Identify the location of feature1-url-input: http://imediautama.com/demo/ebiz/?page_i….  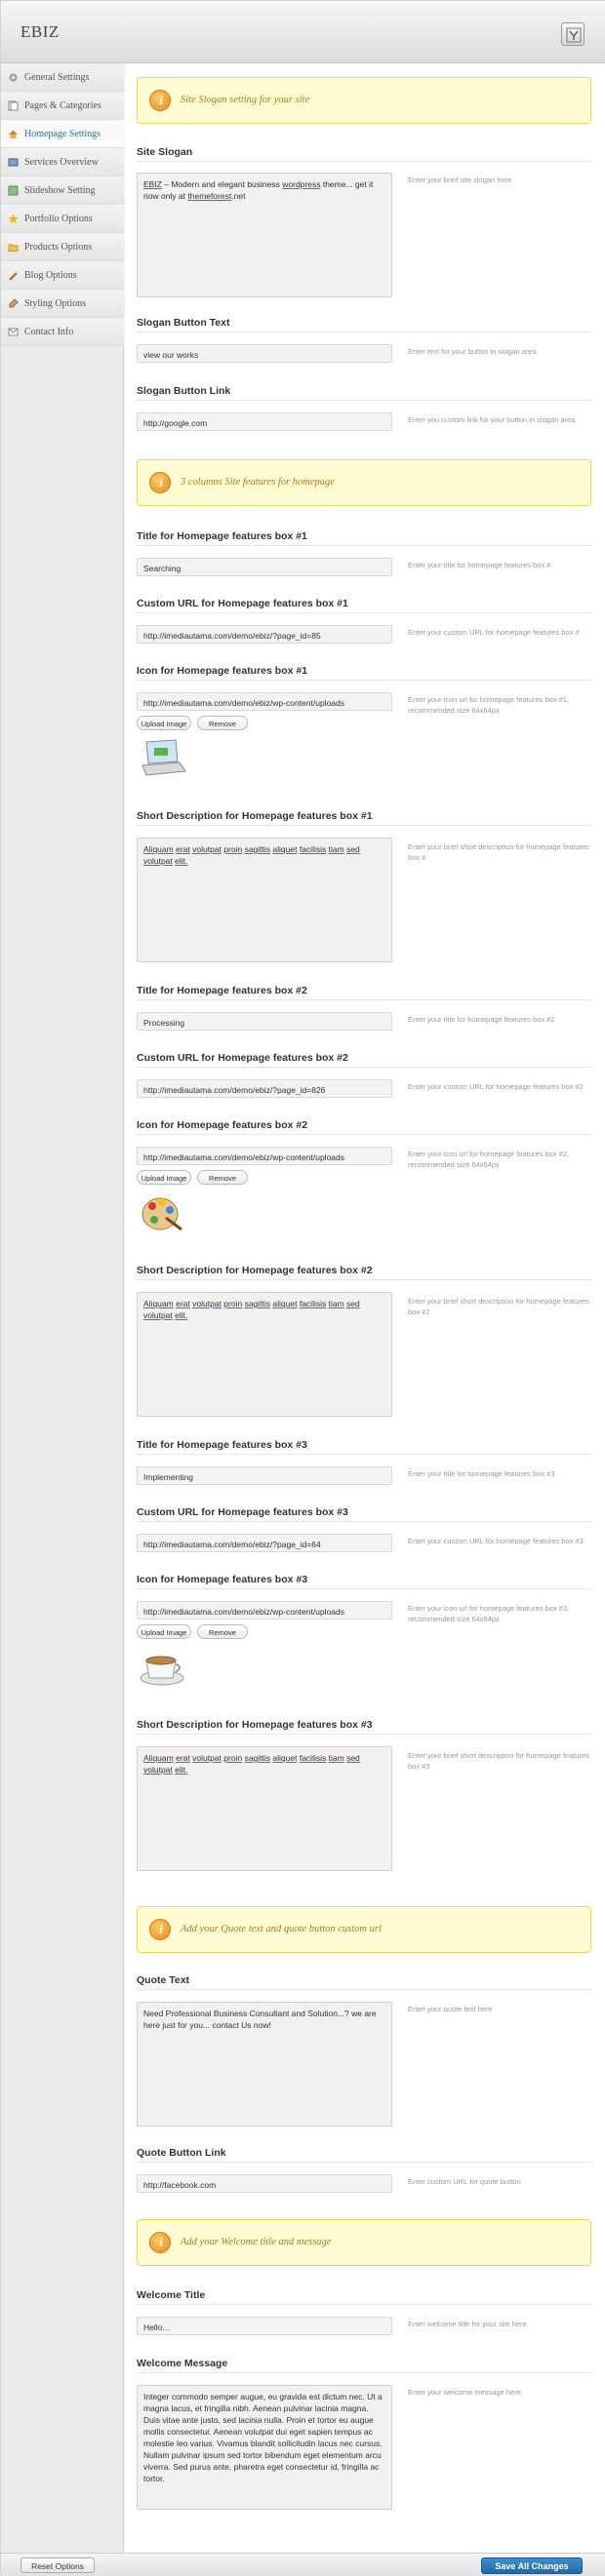
(264, 634).